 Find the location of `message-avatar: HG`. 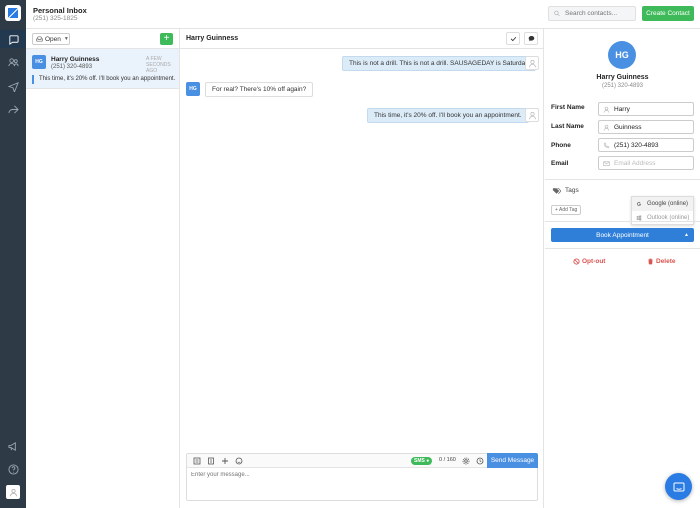

message-avatar: HG is located at coordinates (193, 89).